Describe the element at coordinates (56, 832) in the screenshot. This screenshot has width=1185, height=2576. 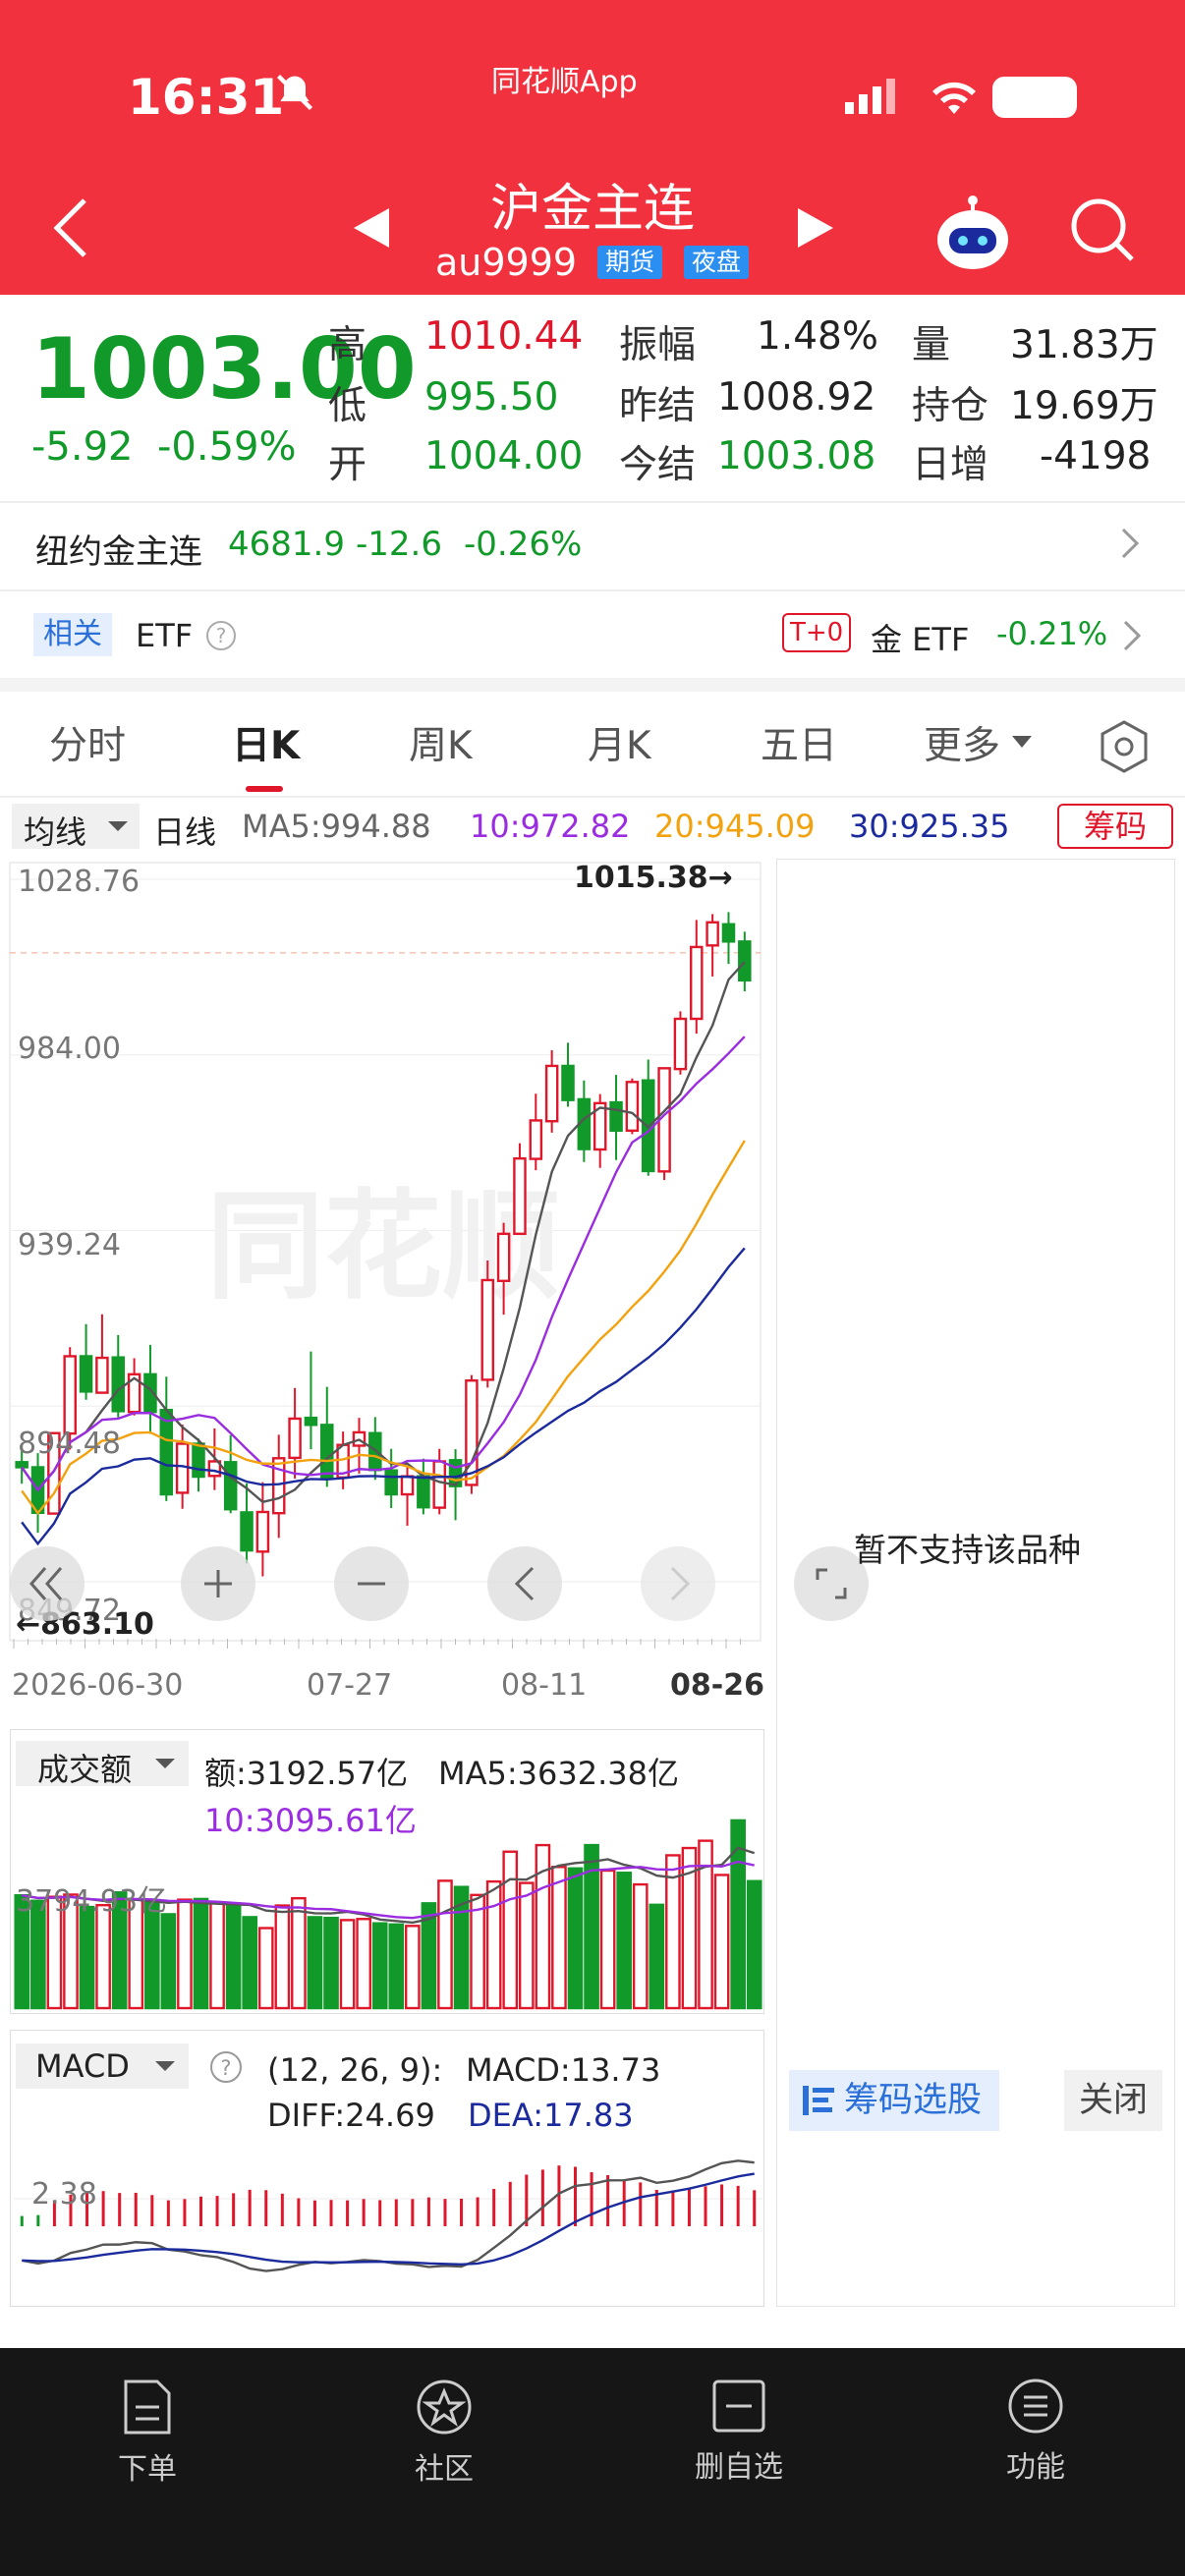
I see `ma-selector-label: 均线` at that location.